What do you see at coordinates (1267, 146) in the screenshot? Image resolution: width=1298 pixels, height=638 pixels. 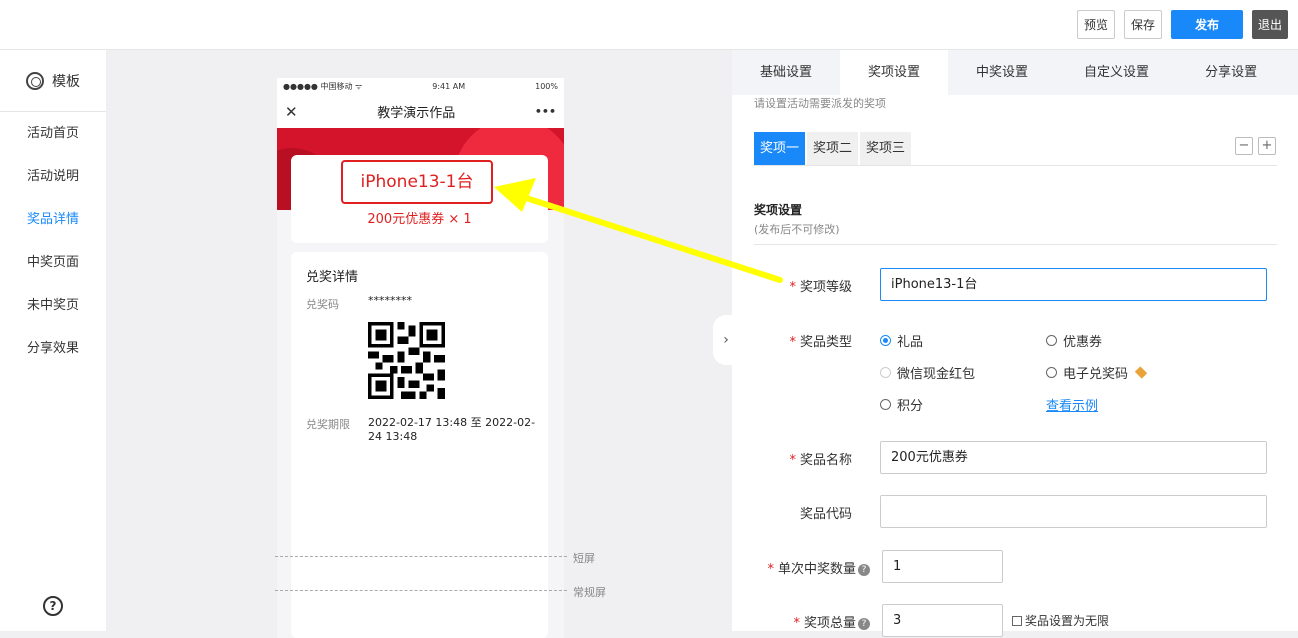 I see `add-prize-button: +` at bounding box center [1267, 146].